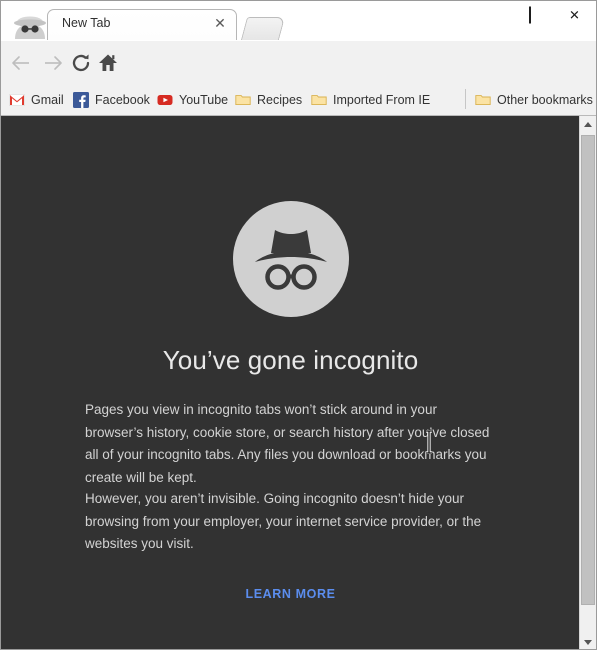 This screenshot has width=597, height=650. I want to click on tab-strip: New Tab ✕ ✕, so click(298, 21).